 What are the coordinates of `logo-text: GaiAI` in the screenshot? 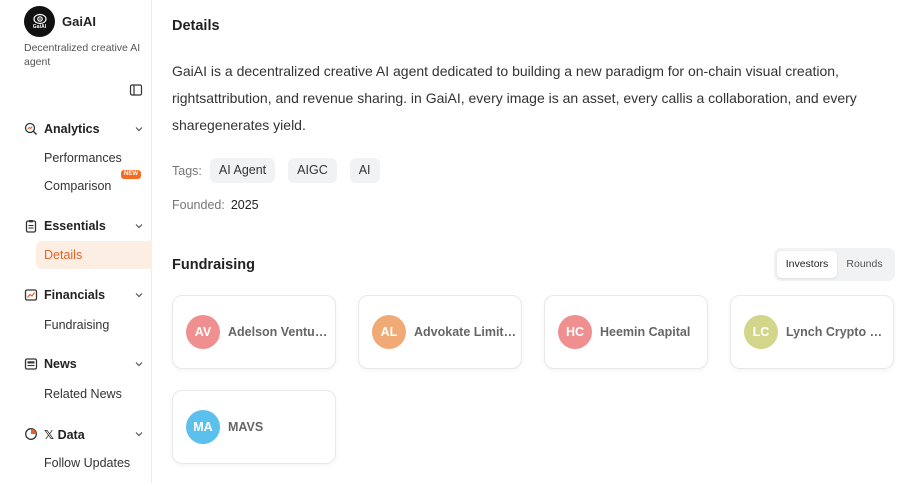 It's located at (39, 27).